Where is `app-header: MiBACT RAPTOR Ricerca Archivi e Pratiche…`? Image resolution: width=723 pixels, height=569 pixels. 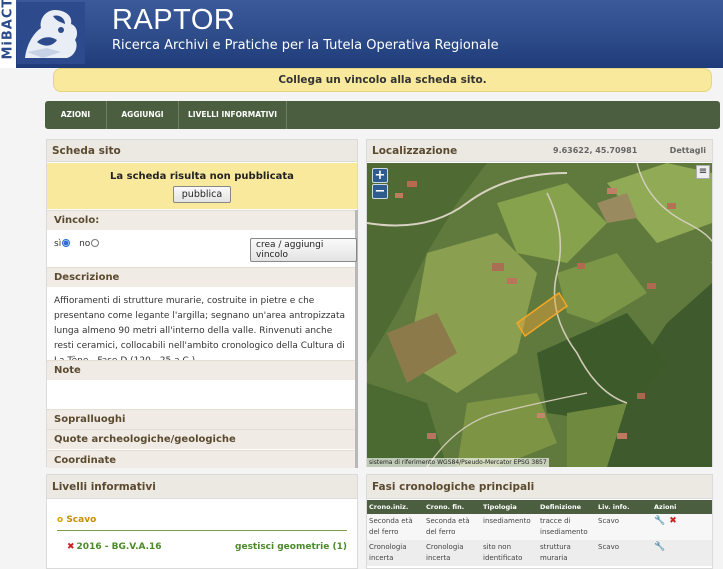 app-header: MiBACT RAPTOR Ricerca Archivi e Pratiche… is located at coordinates (361, 34).